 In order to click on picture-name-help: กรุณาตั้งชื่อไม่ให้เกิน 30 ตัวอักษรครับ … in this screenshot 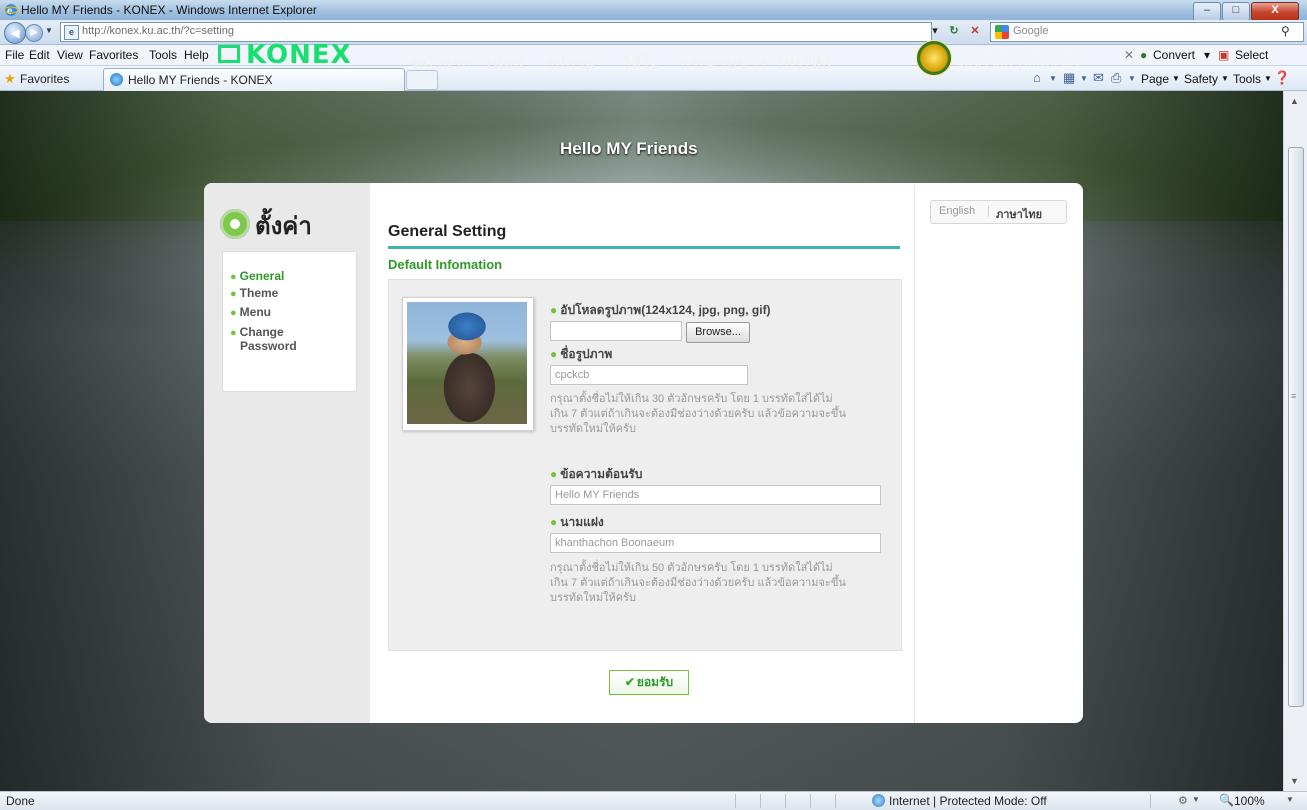, I will do `click(698, 414)`.